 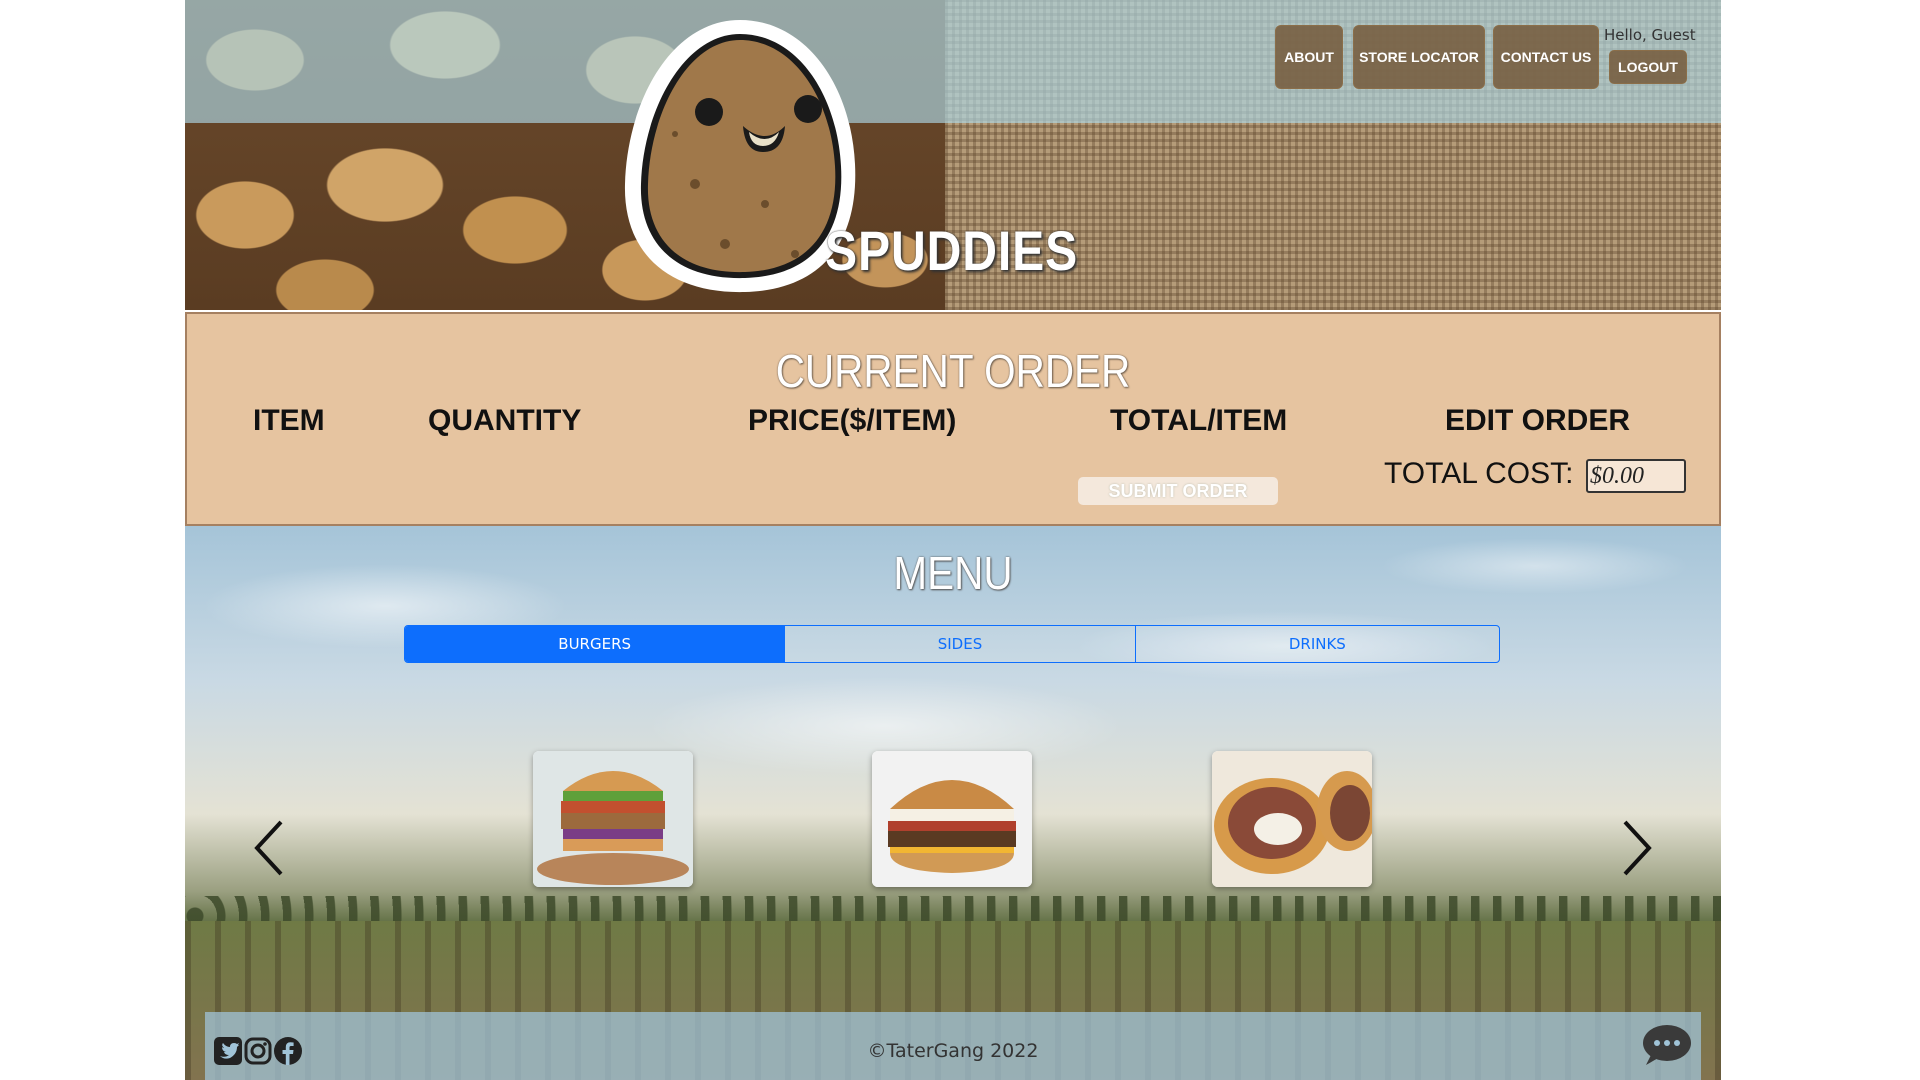 What do you see at coordinates (1636, 476) in the screenshot?
I see `total-cost-field` at bounding box center [1636, 476].